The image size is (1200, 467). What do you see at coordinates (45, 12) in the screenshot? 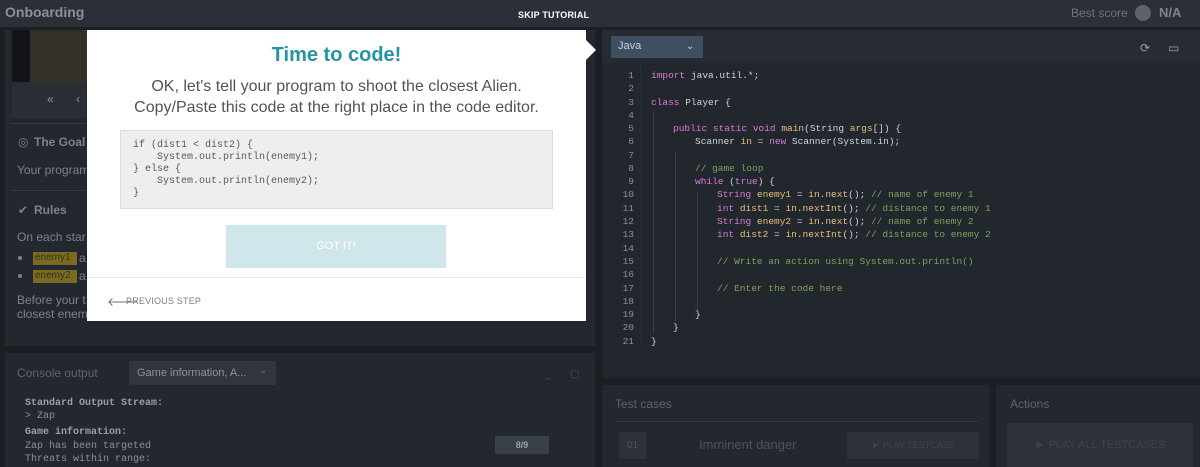
I see `page-title: Onboarding` at bounding box center [45, 12].